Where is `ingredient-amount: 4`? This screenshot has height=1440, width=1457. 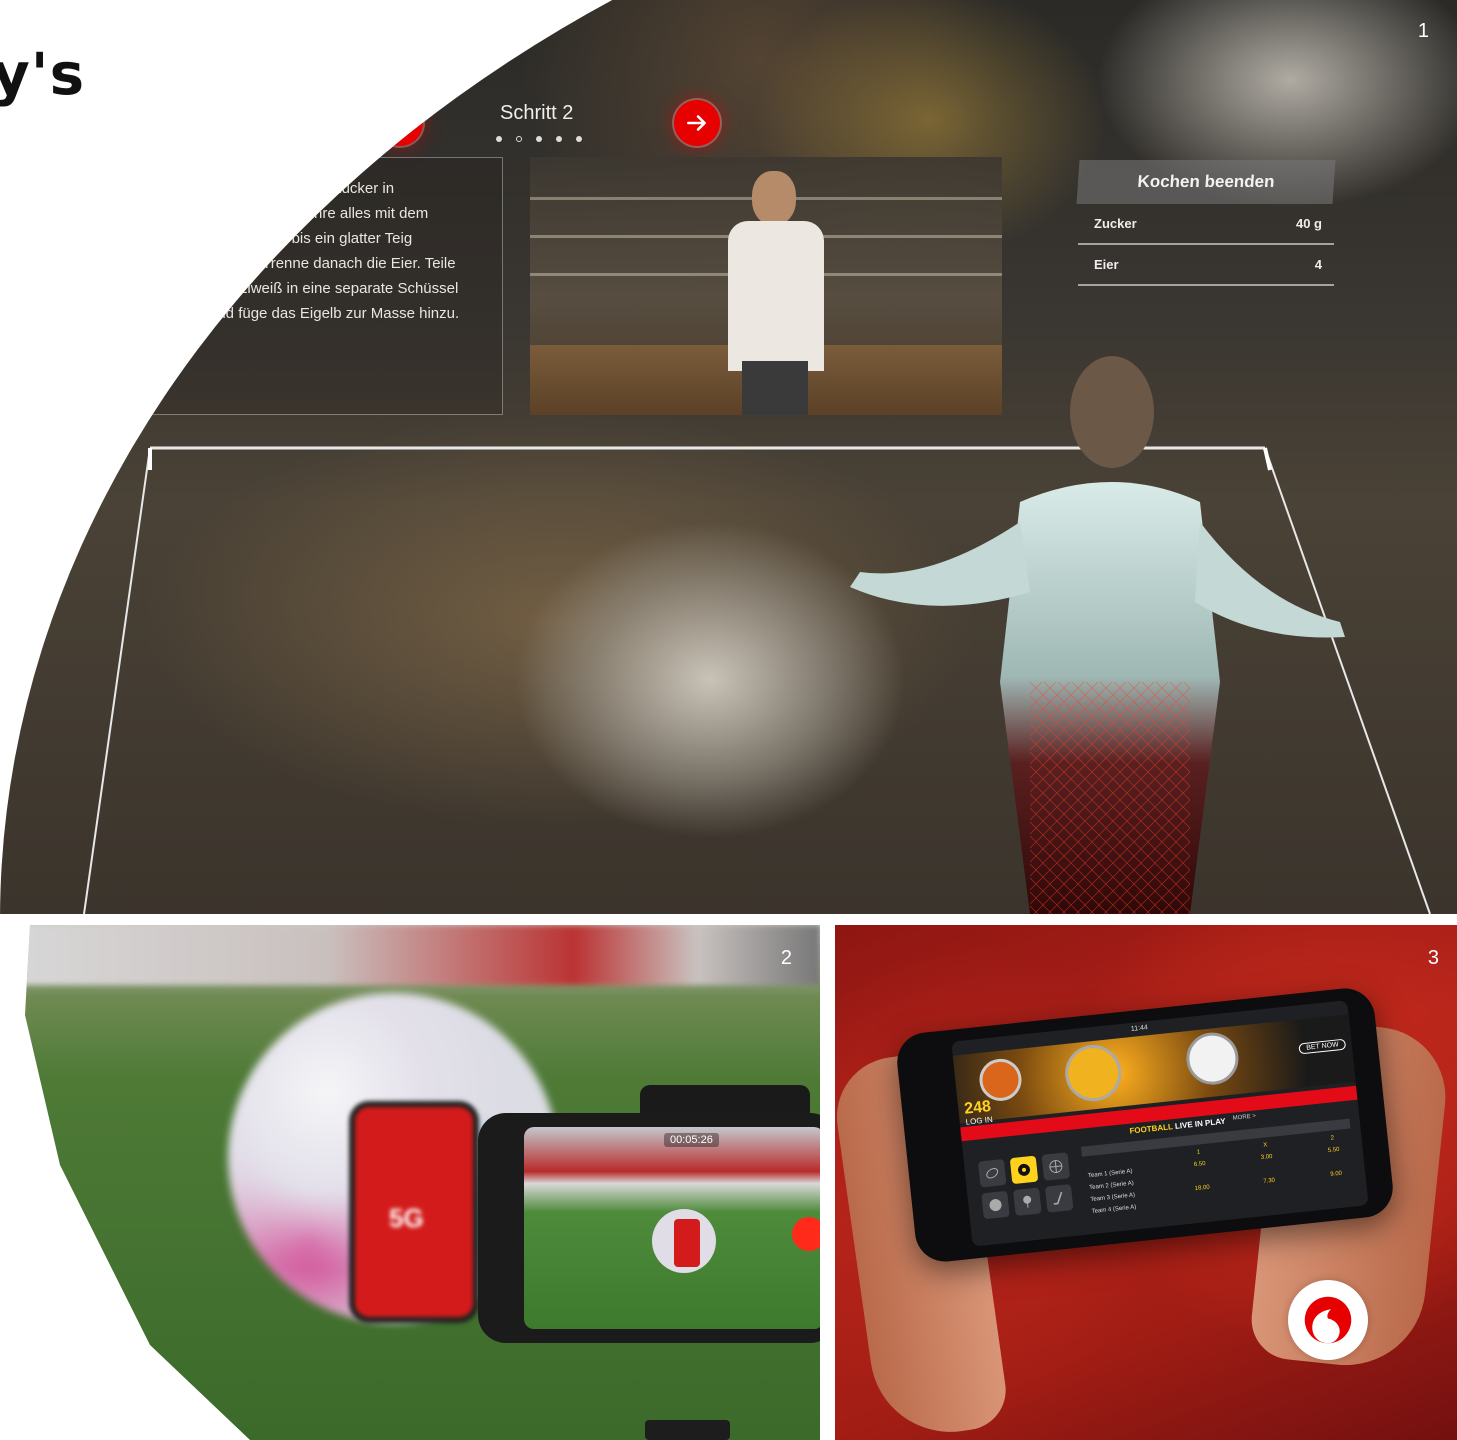
ingredient-amount: 4 is located at coordinates (1318, 264).